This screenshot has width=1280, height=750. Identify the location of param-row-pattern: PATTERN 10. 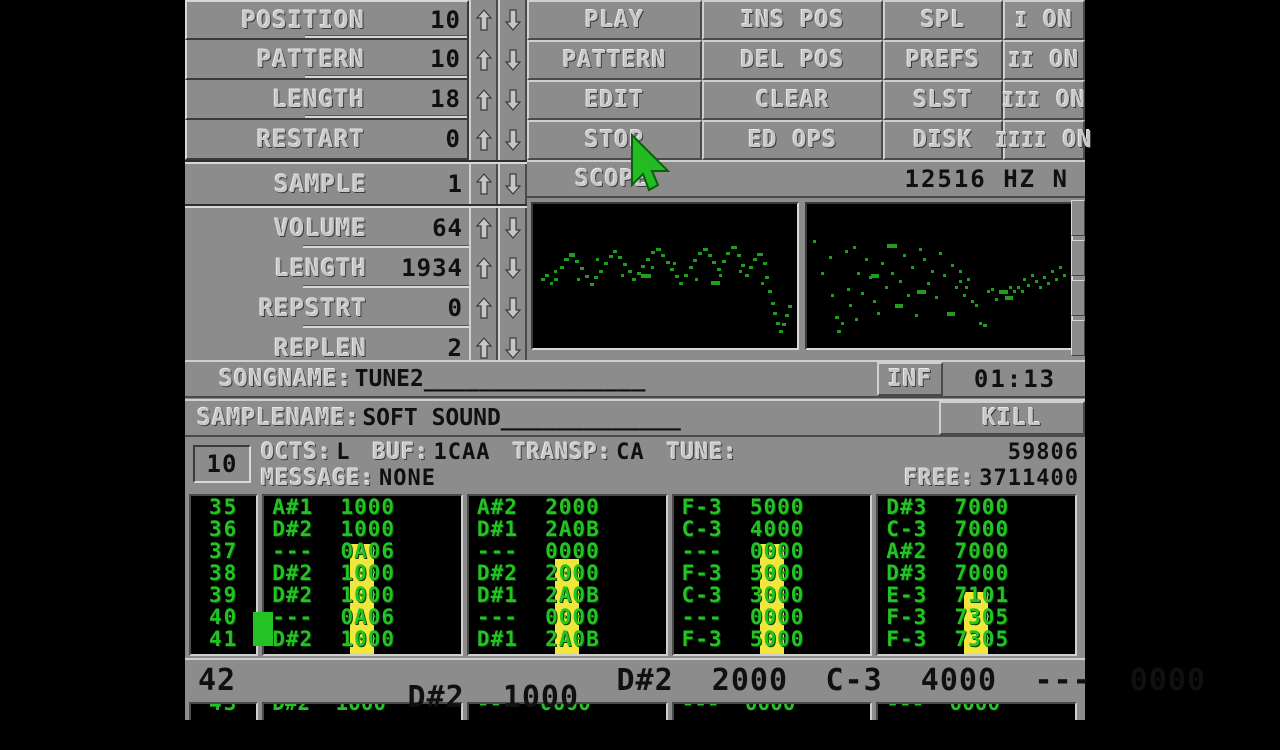
(356, 60).